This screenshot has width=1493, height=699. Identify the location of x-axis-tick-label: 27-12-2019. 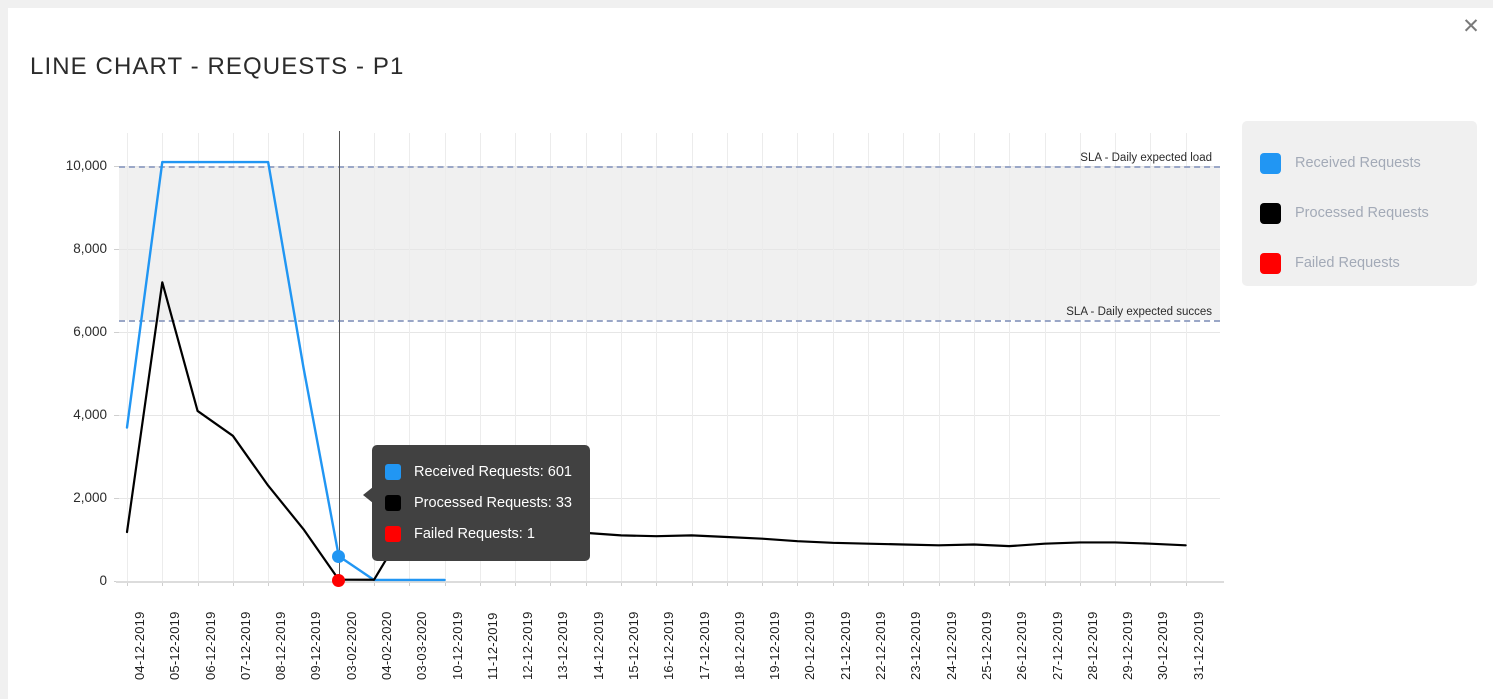
(1057, 646).